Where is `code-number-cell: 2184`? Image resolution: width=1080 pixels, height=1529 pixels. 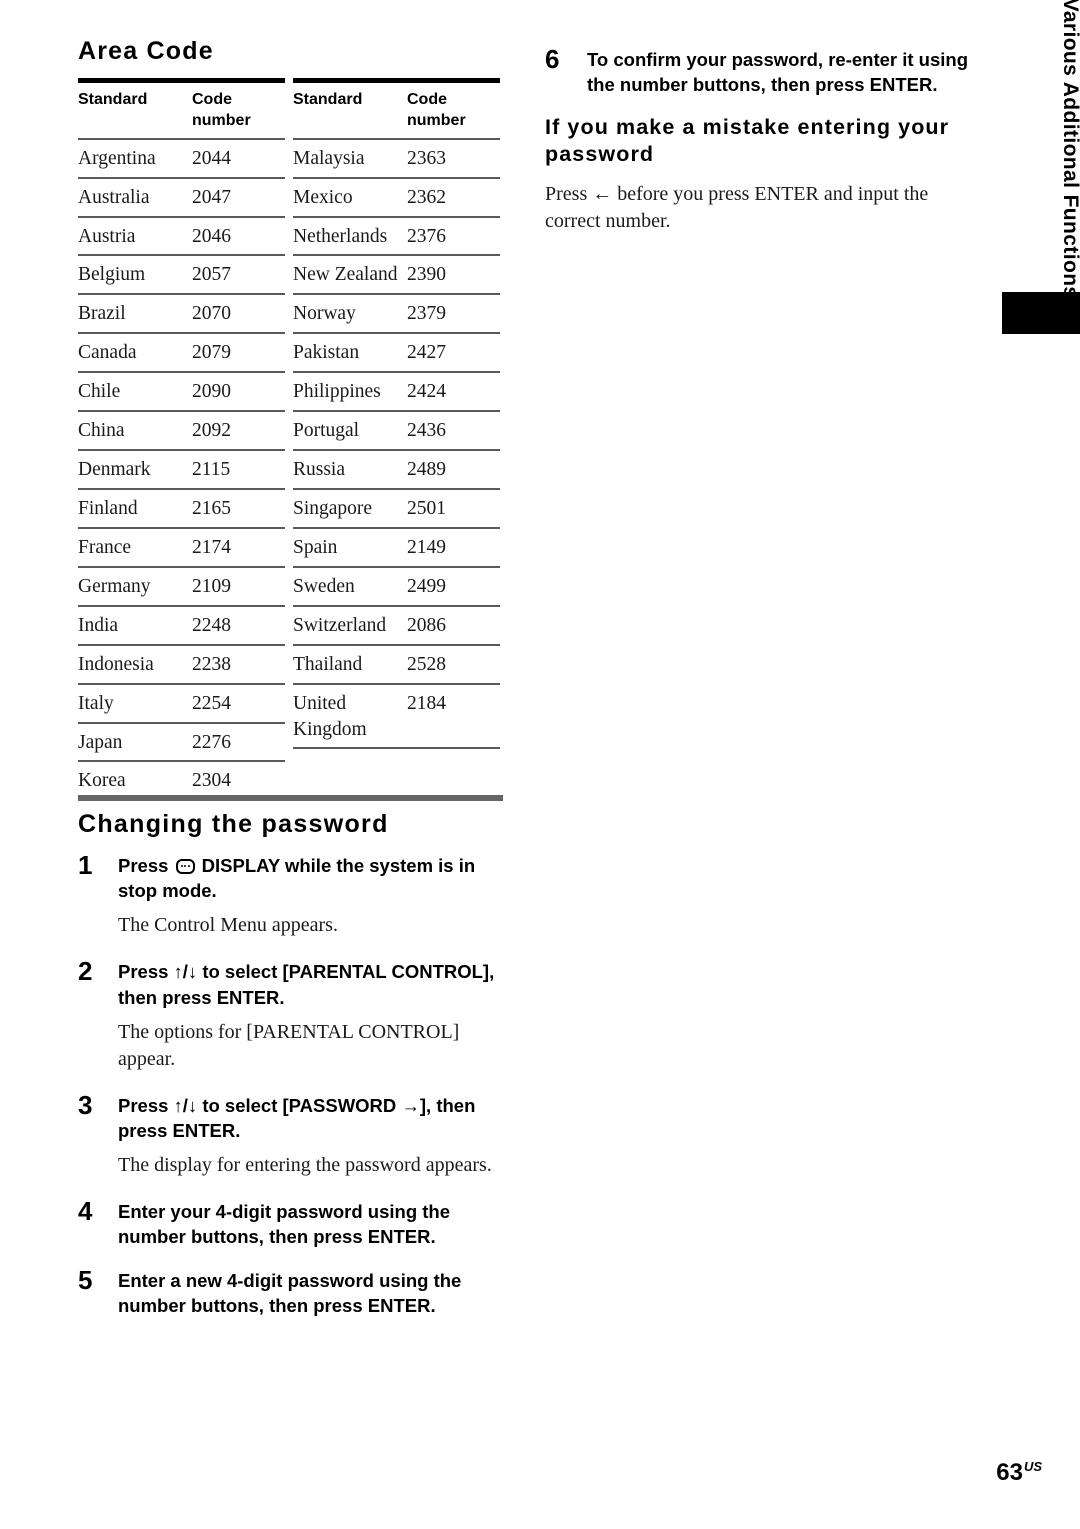 code-number-cell: 2184 is located at coordinates (426, 703).